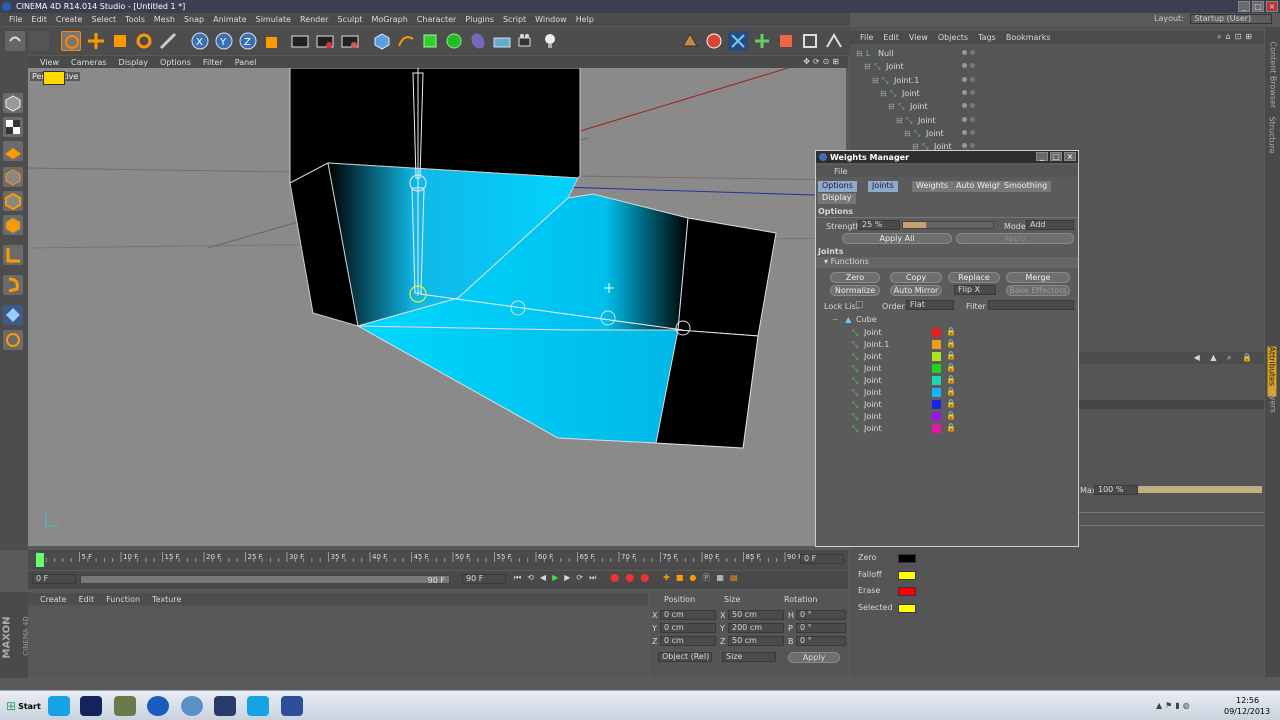  What do you see at coordinates (39, 19) in the screenshot?
I see `menu-edit: Edit` at bounding box center [39, 19].